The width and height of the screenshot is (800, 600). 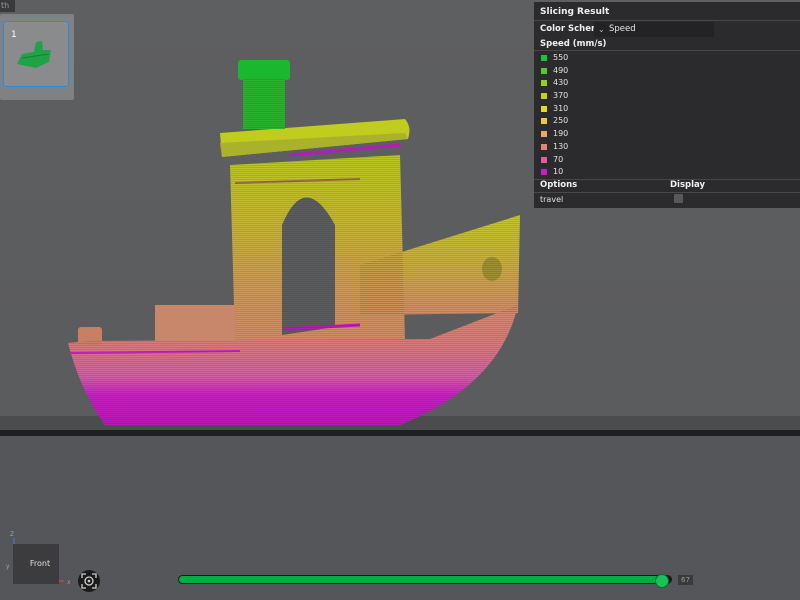 I want to click on display-header: Display, so click(x=688, y=185).